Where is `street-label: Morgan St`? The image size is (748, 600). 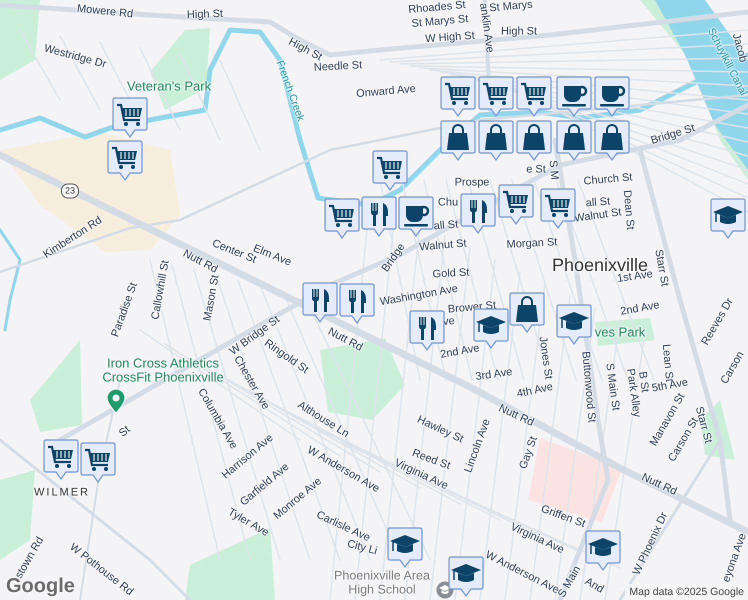
street-label: Morgan St is located at coordinates (532, 244).